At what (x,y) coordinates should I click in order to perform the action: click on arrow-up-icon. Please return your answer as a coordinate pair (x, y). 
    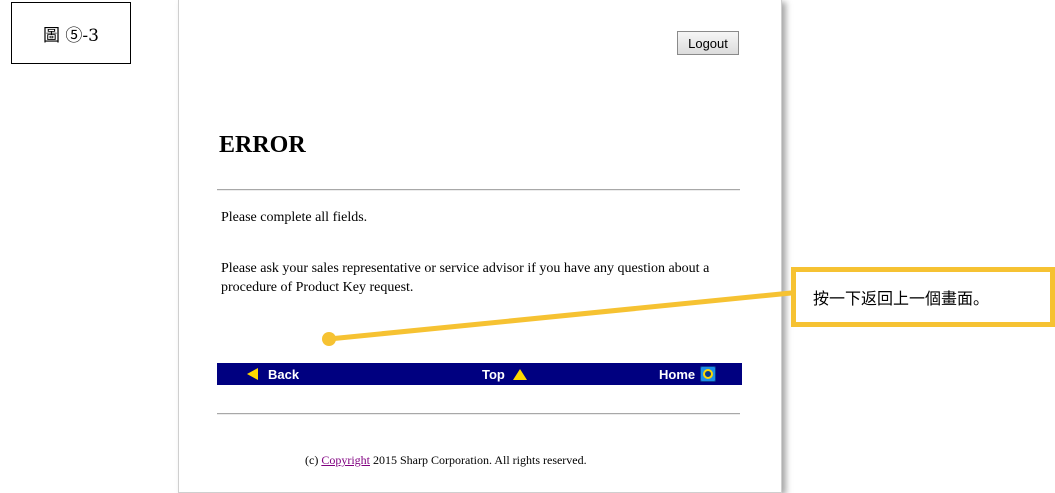
    Looking at the image, I should click on (519, 374).